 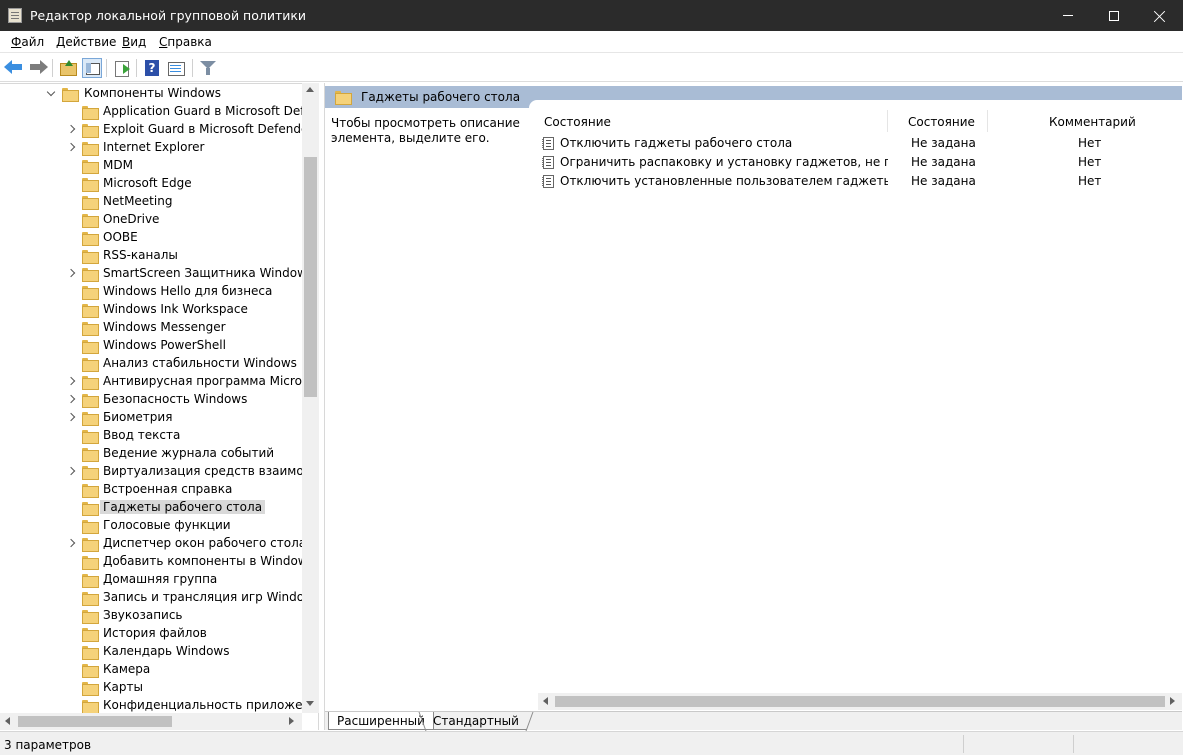 I want to click on tree-item-label: MDM, so click(x=118, y=165).